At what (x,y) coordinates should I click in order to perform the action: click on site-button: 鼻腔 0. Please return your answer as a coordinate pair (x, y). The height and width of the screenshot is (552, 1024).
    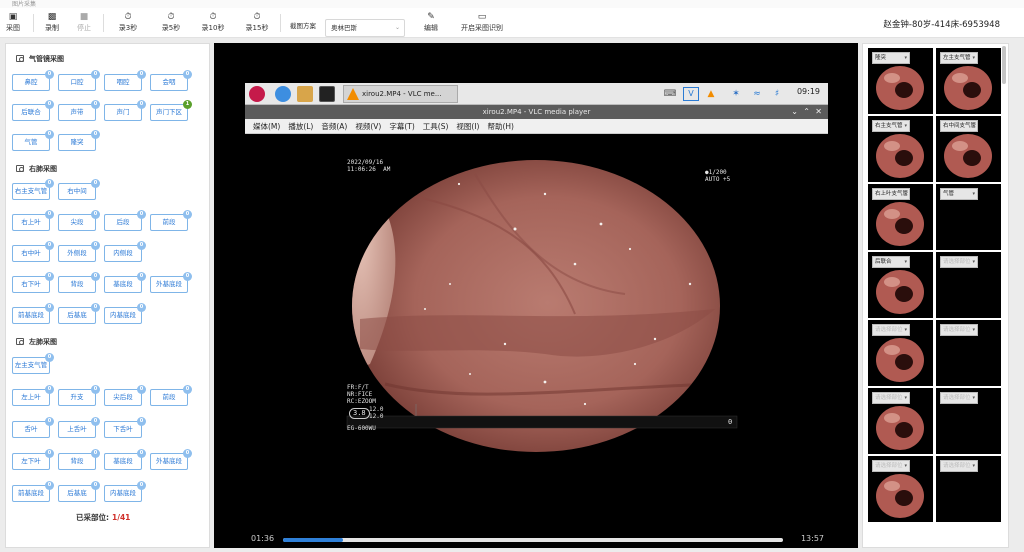
    Looking at the image, I should click on (33, 80).